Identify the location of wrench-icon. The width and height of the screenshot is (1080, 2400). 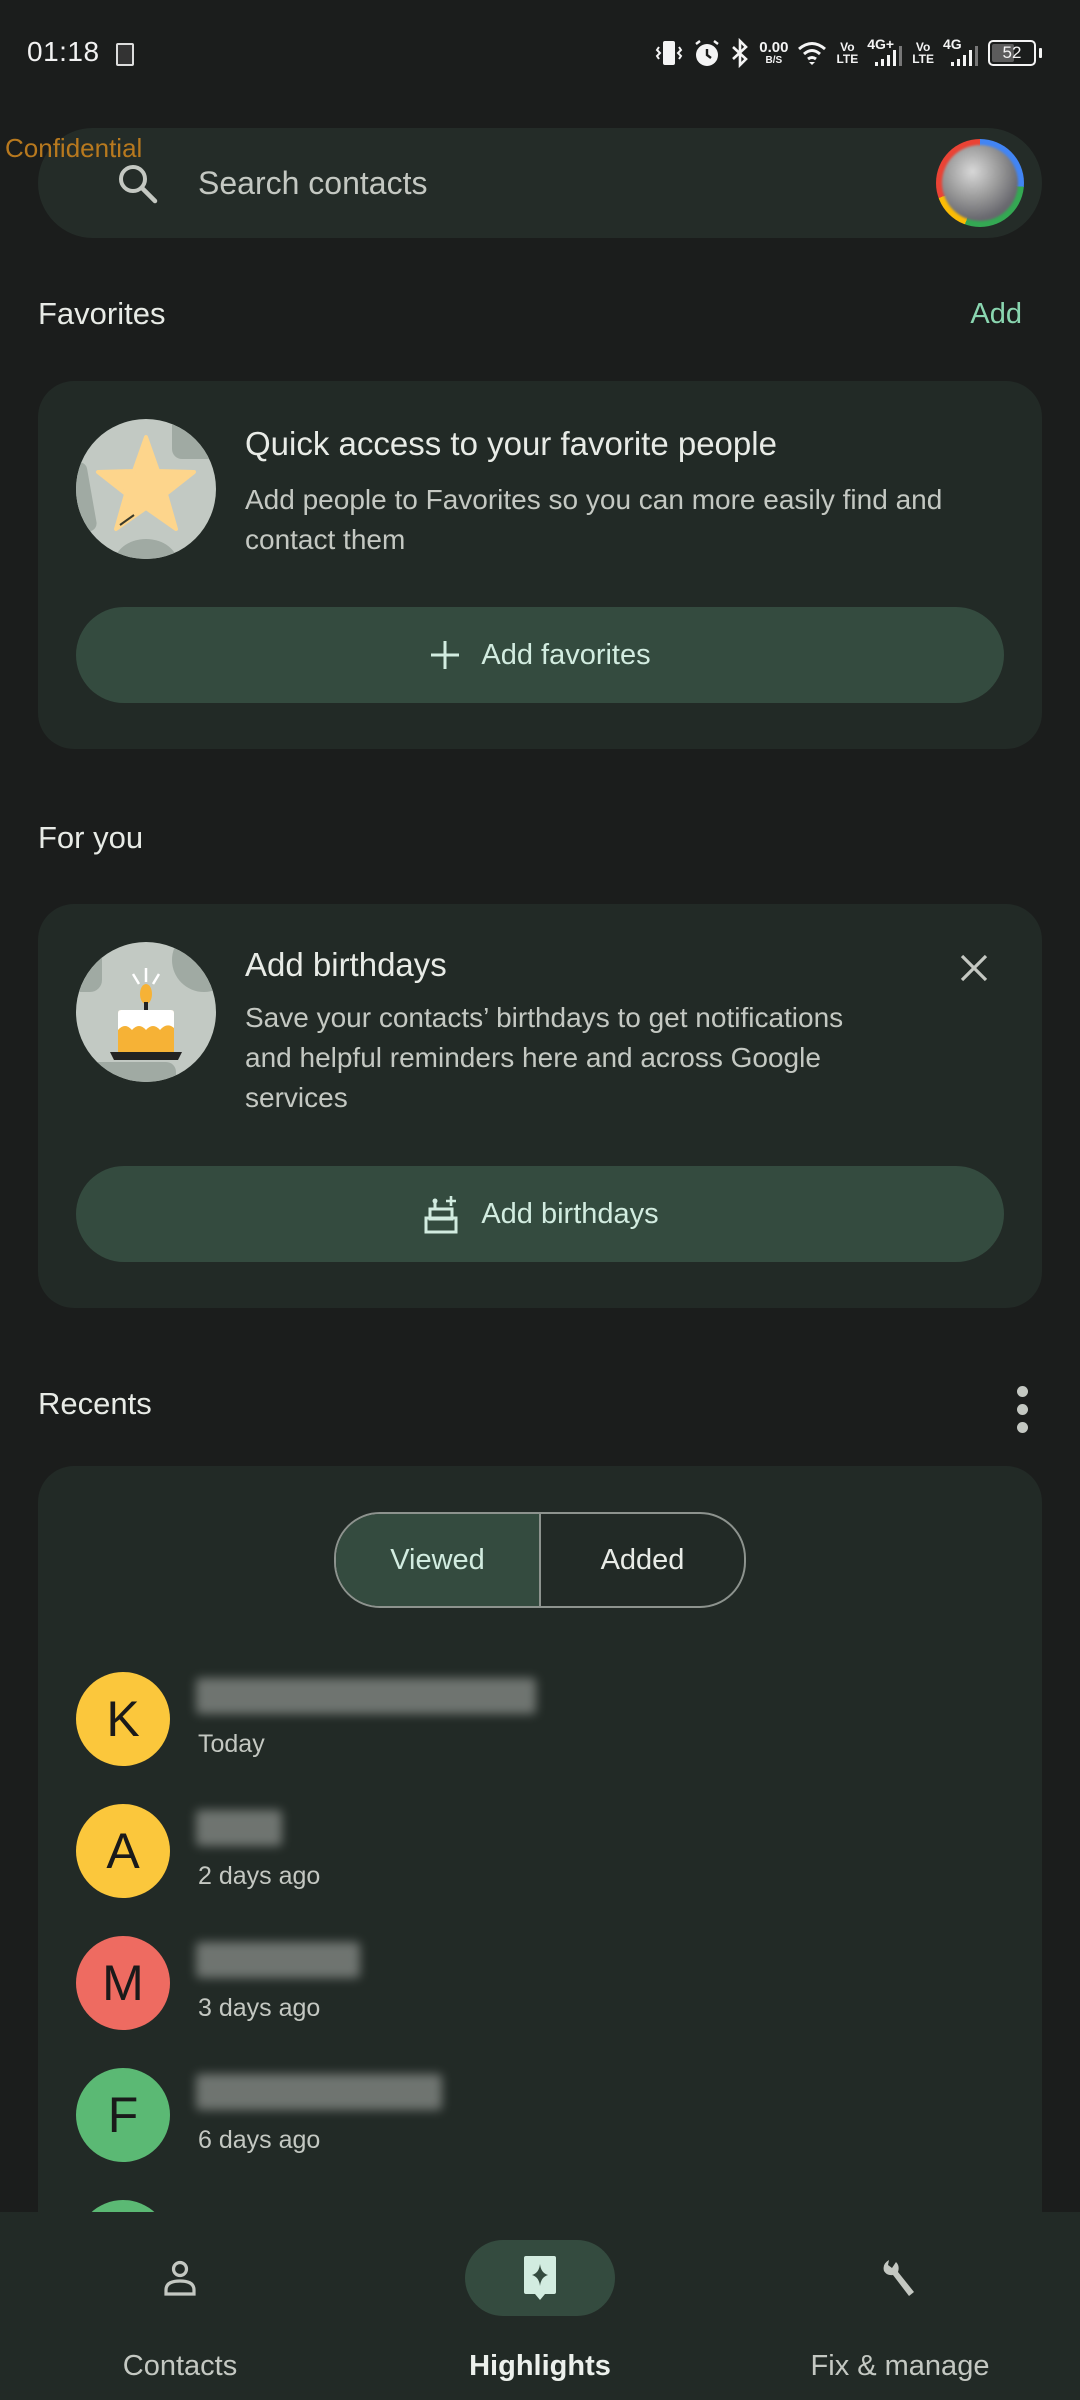
(898, 2278).